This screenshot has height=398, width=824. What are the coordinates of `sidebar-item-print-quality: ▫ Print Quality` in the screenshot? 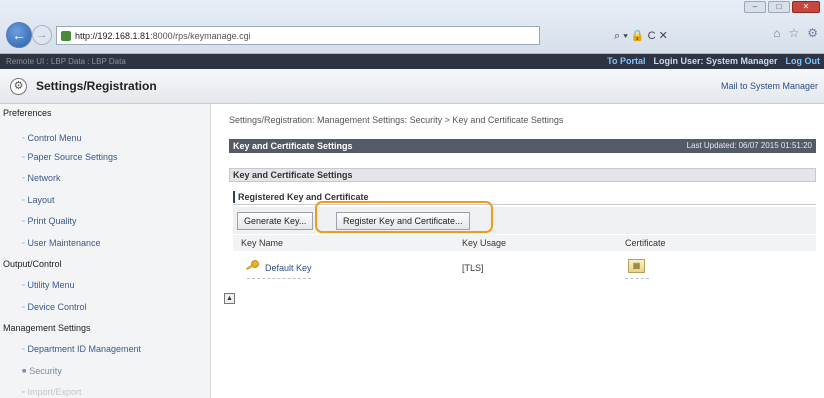 It's located at (49, 221).